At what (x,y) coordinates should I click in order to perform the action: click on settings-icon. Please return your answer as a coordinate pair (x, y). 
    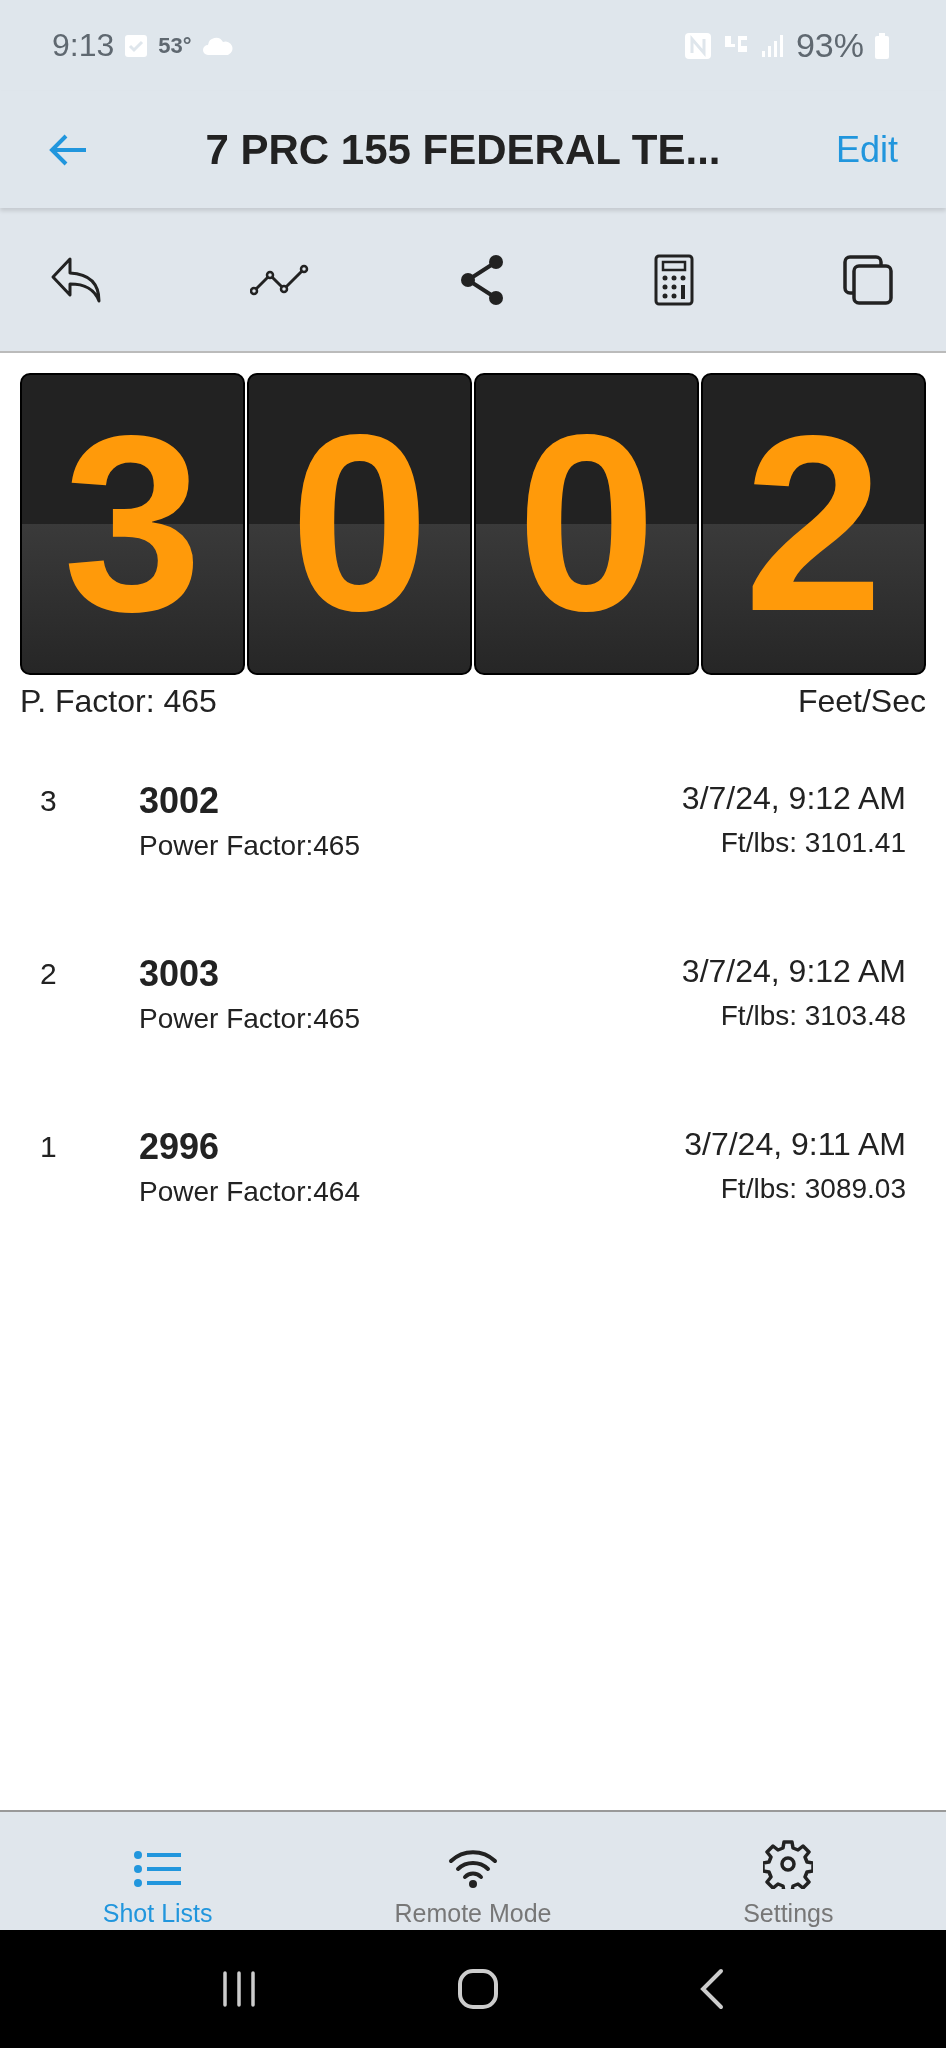
    Looking at the image, I should click on (788, 1864).